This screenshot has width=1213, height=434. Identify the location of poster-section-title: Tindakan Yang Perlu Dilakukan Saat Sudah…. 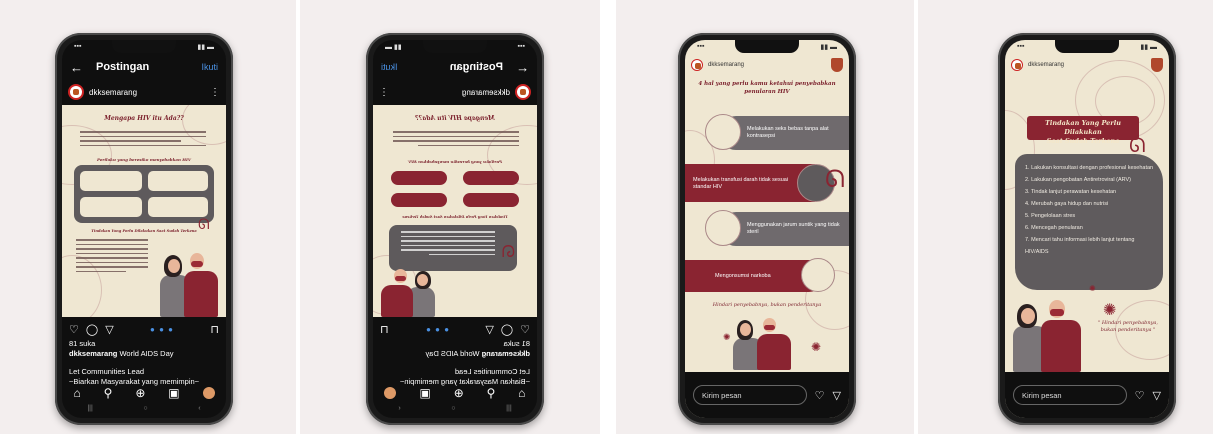
(144, 231).